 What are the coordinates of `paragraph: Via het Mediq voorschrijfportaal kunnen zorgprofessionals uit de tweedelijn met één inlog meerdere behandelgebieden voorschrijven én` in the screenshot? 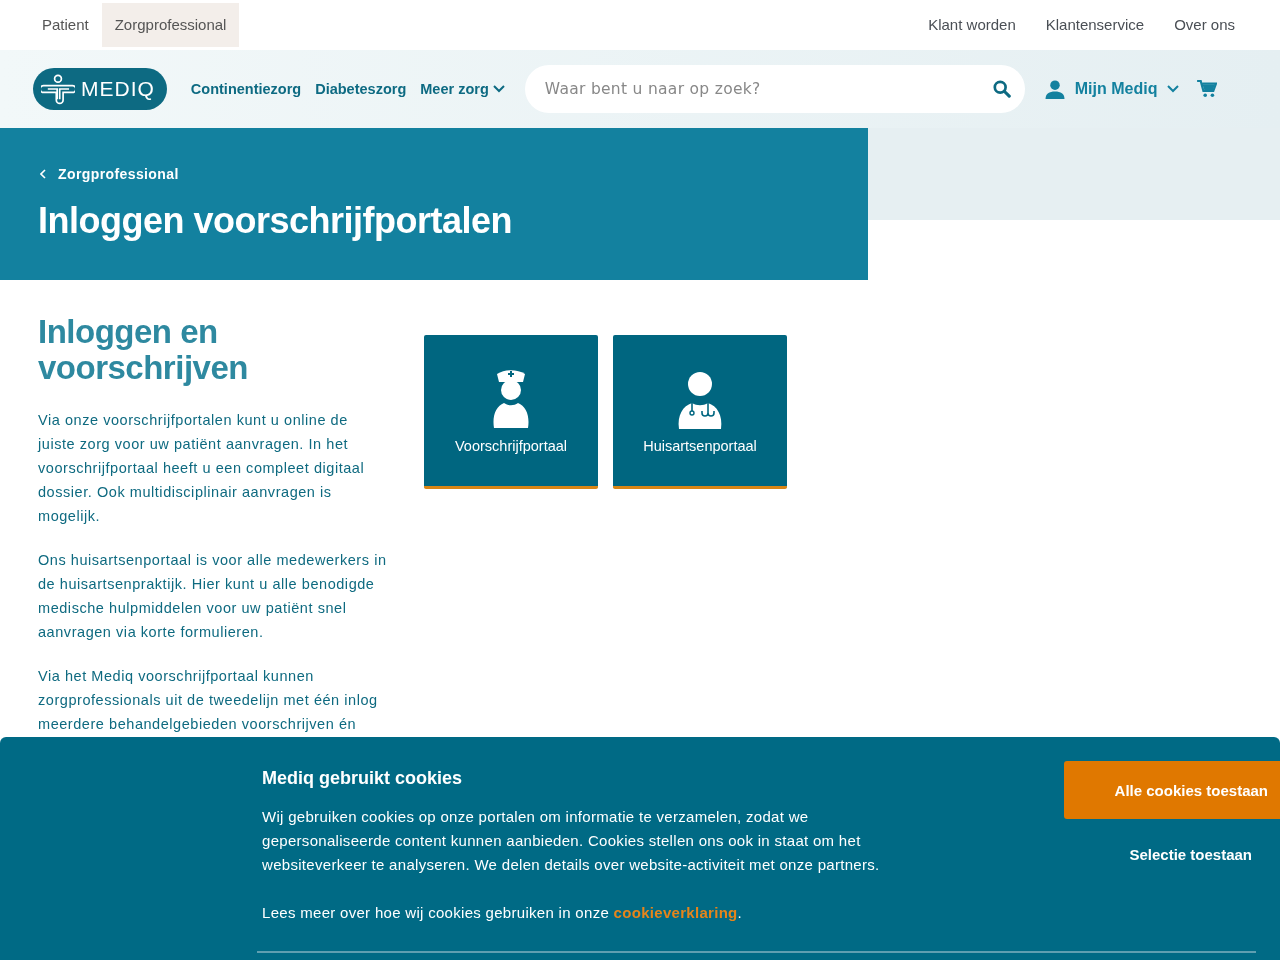 It's located at (208, 700).